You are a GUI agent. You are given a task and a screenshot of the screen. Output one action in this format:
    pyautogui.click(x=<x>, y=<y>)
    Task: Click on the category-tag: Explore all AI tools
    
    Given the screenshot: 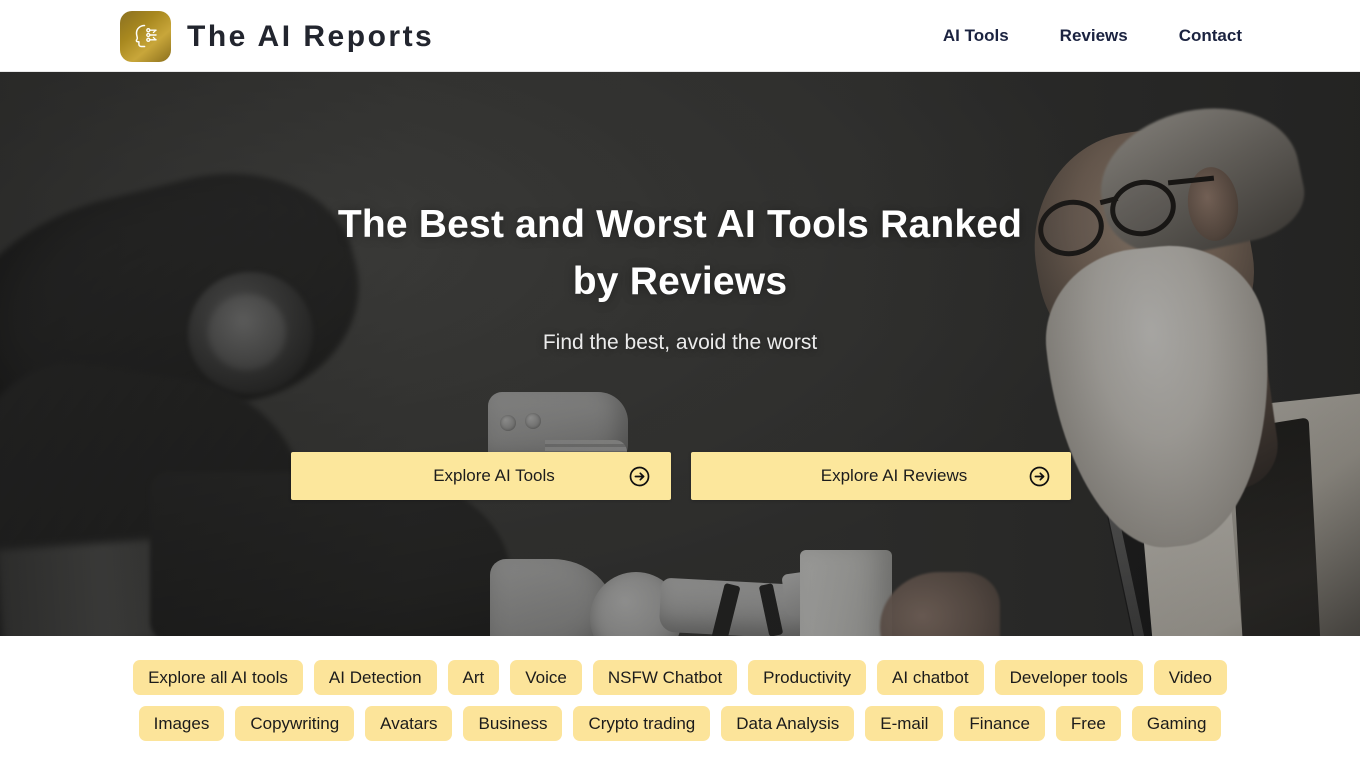 What is the action you would take?
    pyautogui.click(x=218, y=677)
    